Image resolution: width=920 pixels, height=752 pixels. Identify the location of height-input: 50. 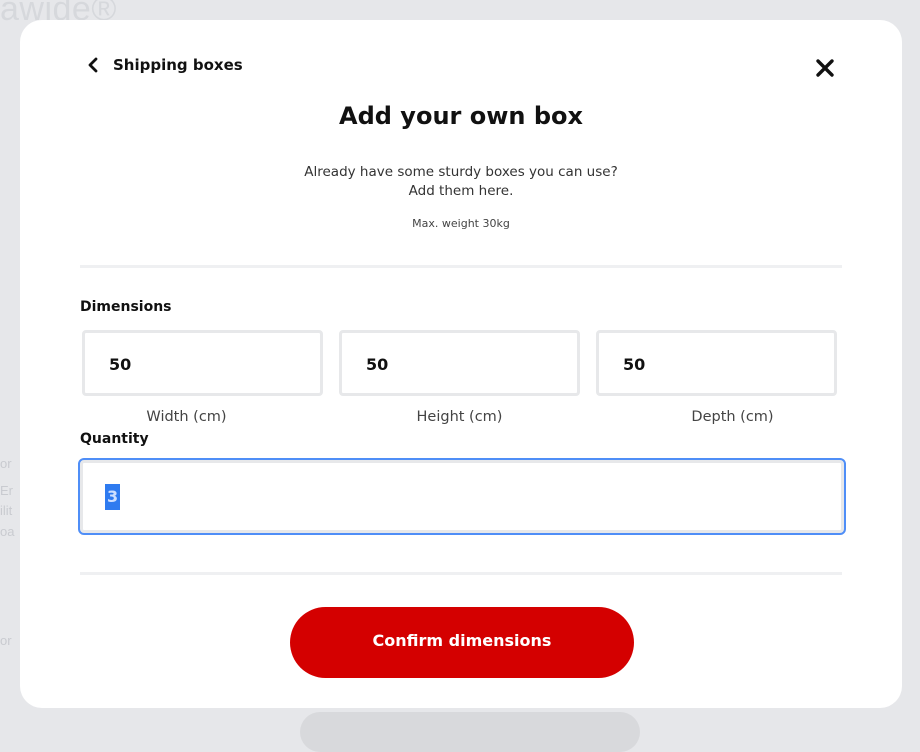
(459, 363).